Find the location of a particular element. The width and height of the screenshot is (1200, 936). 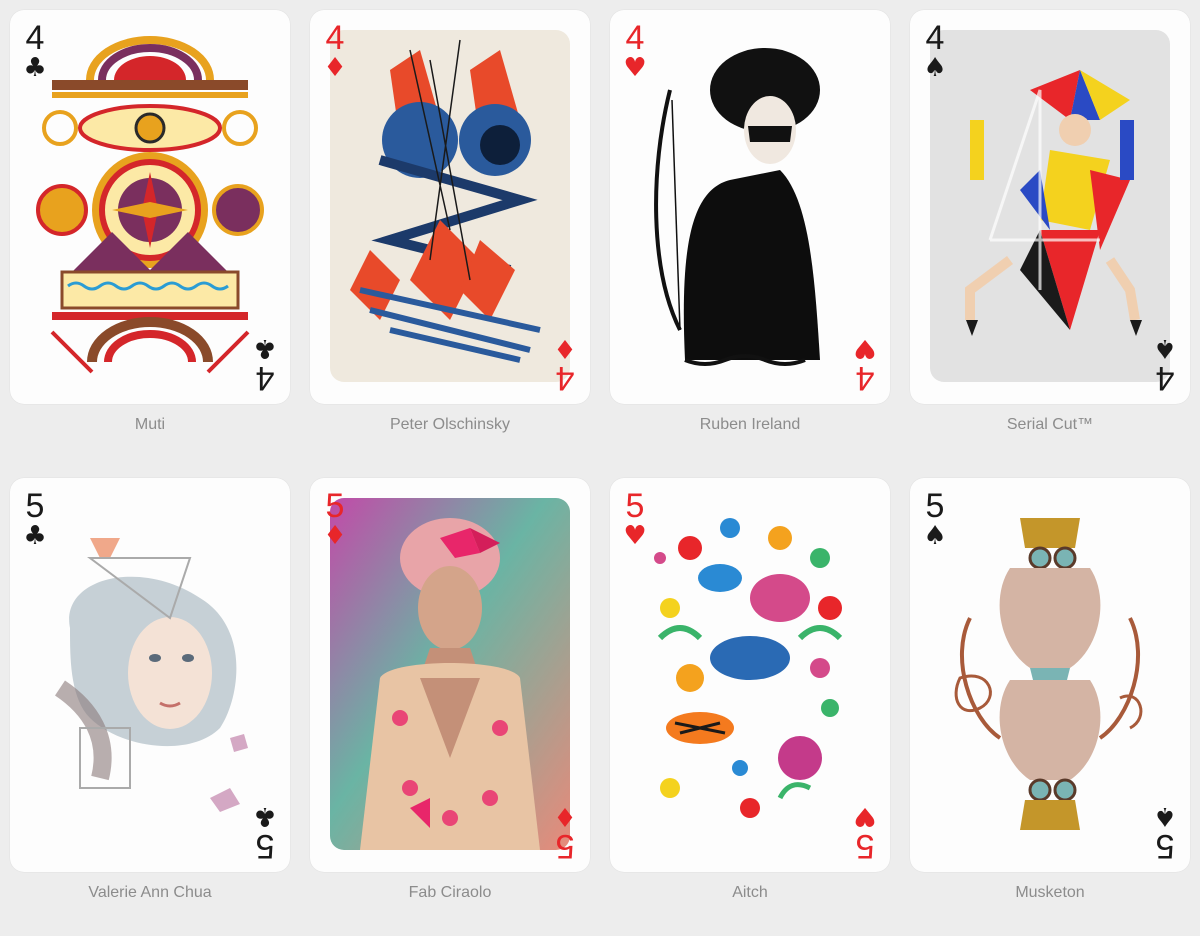

floral-portrait-artwork is located at coordinates (450, 674).